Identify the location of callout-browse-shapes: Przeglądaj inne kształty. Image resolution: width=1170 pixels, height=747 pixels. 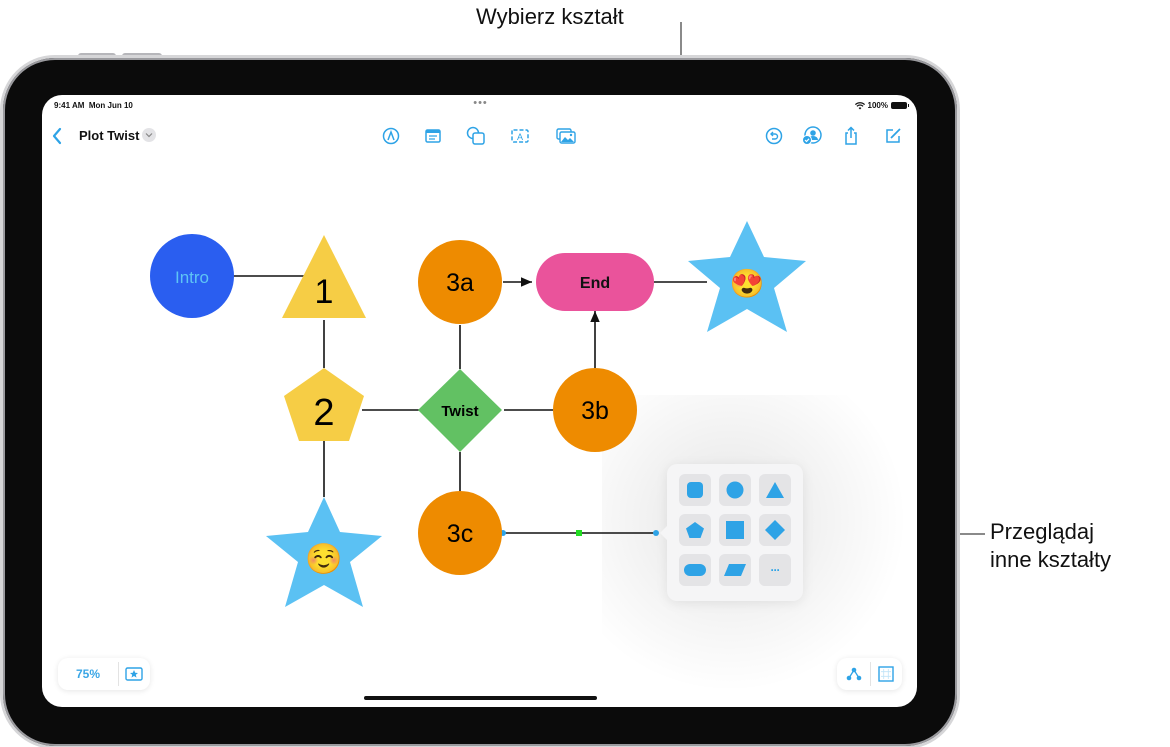
(1050, 546).